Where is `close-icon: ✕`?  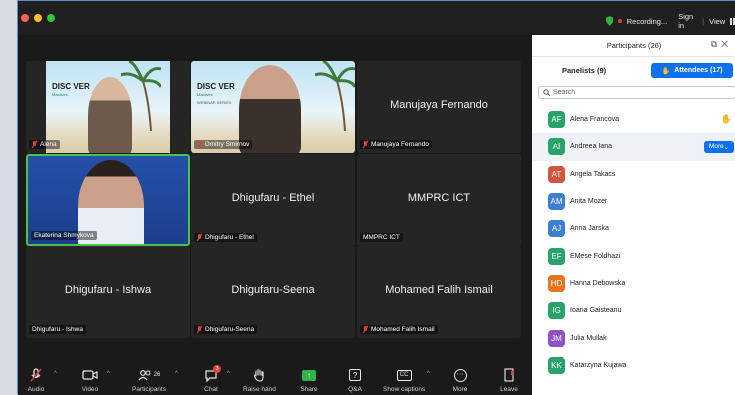
close-icon: ✕ is located at coordinates (726, 44).